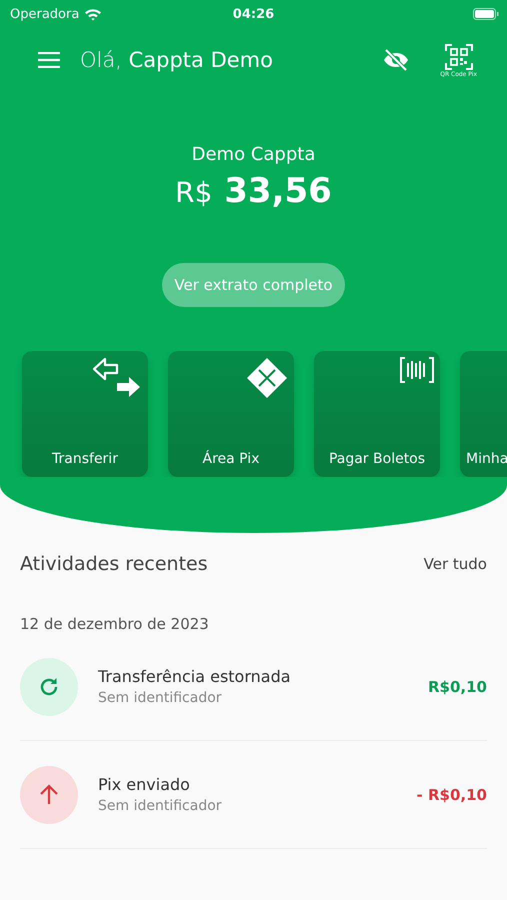 This screenshot has width=507, height=900. Describe the element at coordinates (115, 624) in the screenshot. I see `date-heading: 12 de dezembro de 2023` at that location.